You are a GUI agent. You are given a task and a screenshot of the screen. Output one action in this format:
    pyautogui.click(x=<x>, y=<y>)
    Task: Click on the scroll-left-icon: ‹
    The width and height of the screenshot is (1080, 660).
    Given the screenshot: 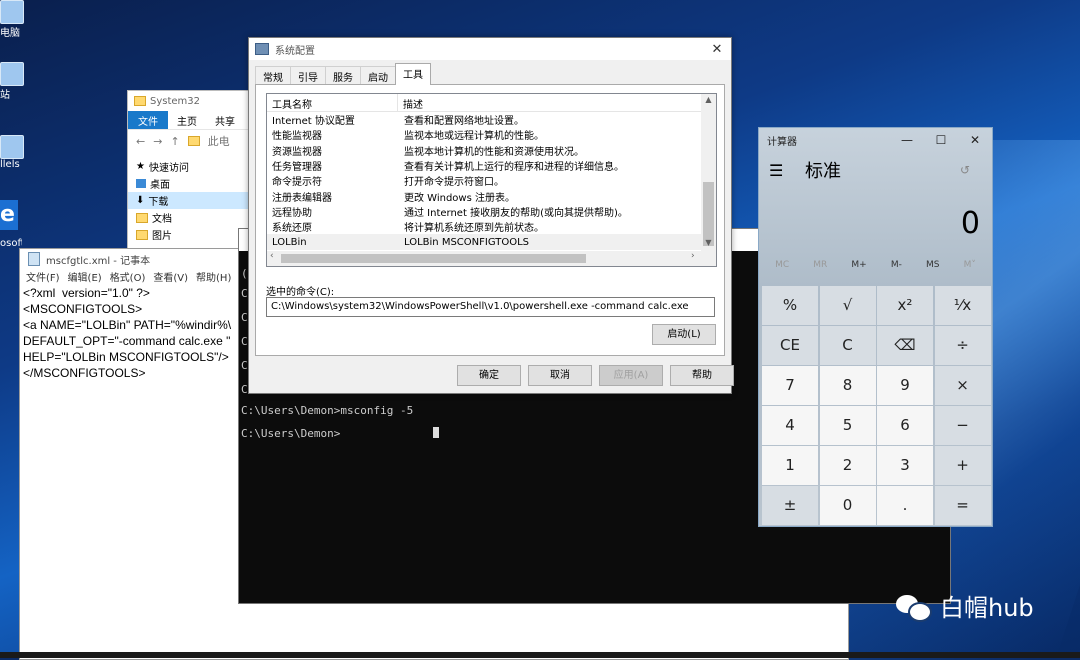 What is the action you would take?
    pyautogui.click(x=272, y=256)
    